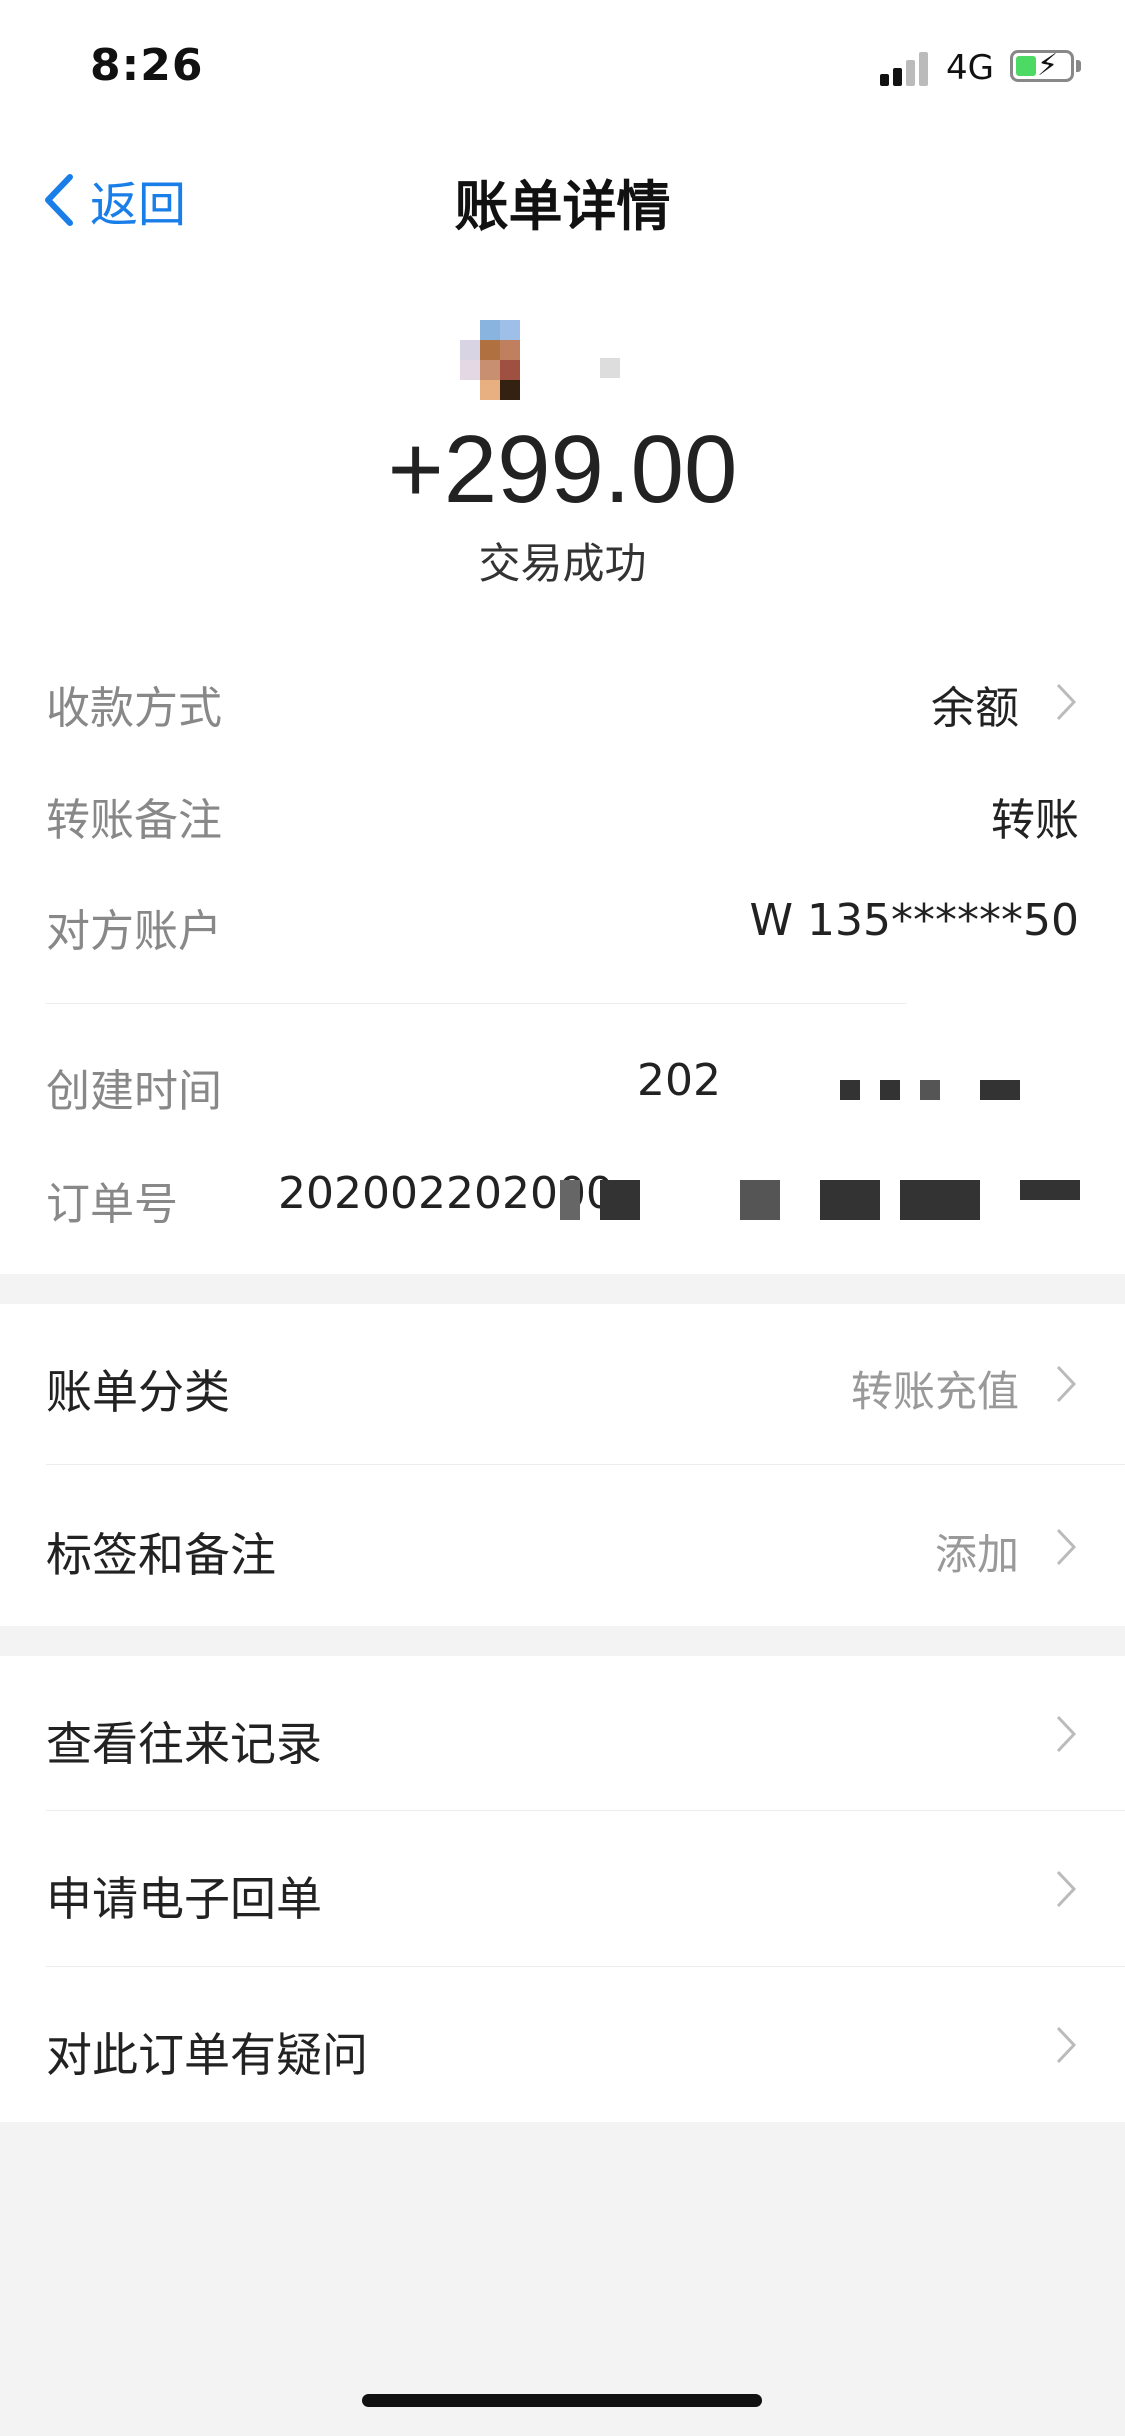  I want to click on network-label: 4G, so click(970, 68).